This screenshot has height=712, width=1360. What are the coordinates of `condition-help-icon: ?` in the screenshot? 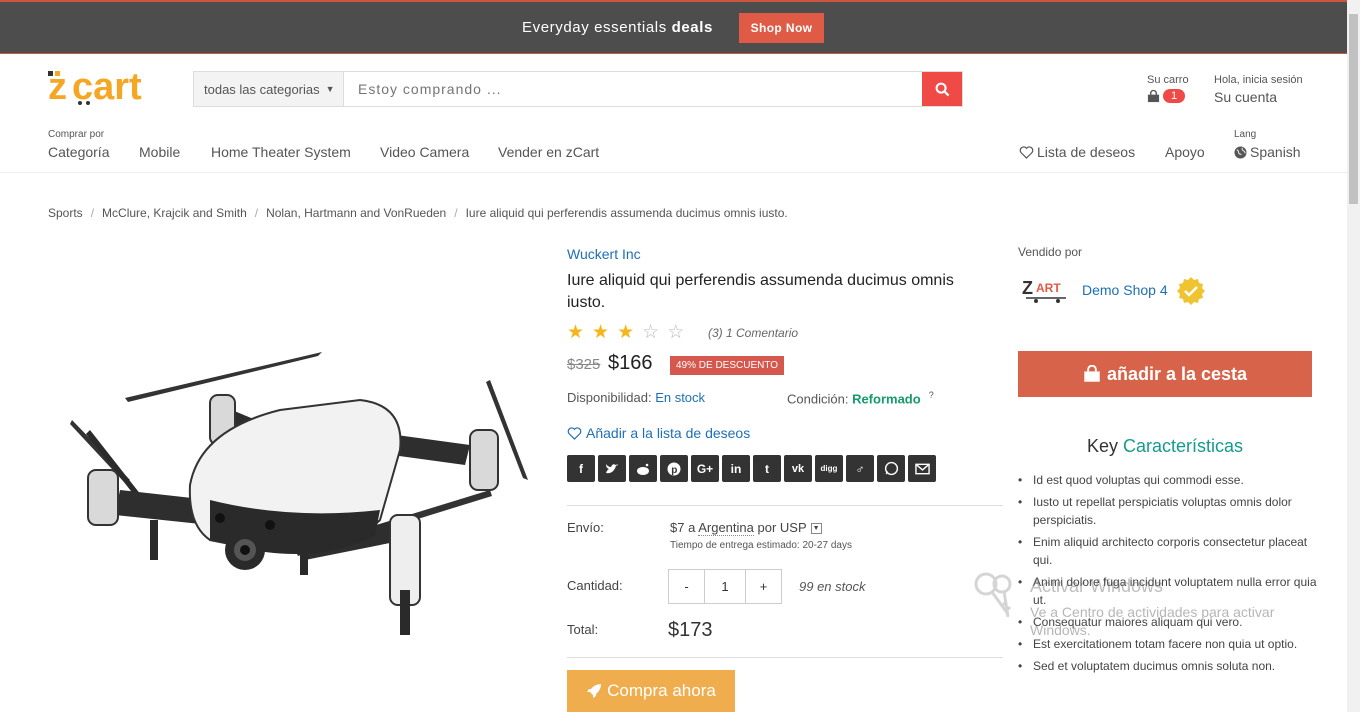 It's located at (931, 395).